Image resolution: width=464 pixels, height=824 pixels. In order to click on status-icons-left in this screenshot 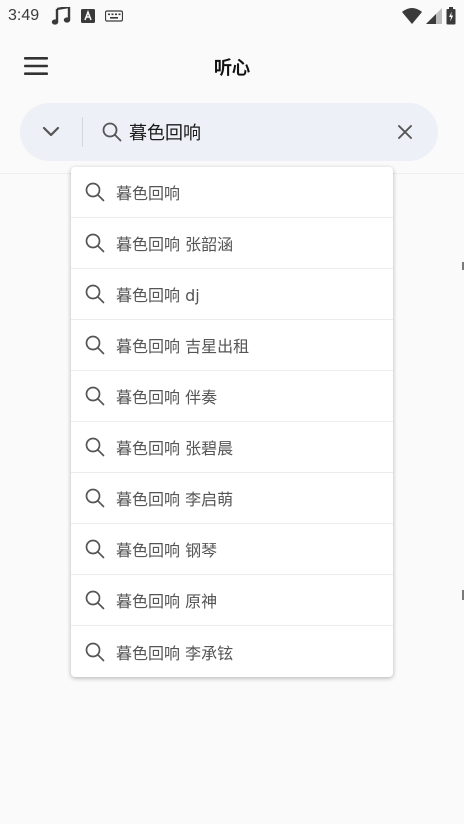, I will do `click(87, 16)`.